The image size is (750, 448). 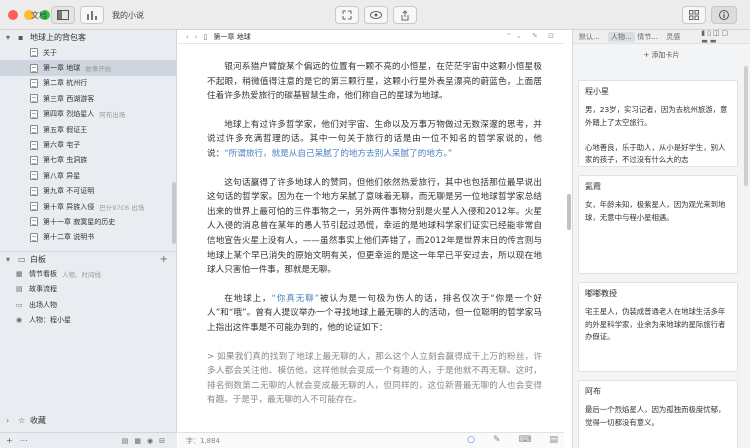 I want to click on board-item-label: 出场人物, so click(x=43, y=304).